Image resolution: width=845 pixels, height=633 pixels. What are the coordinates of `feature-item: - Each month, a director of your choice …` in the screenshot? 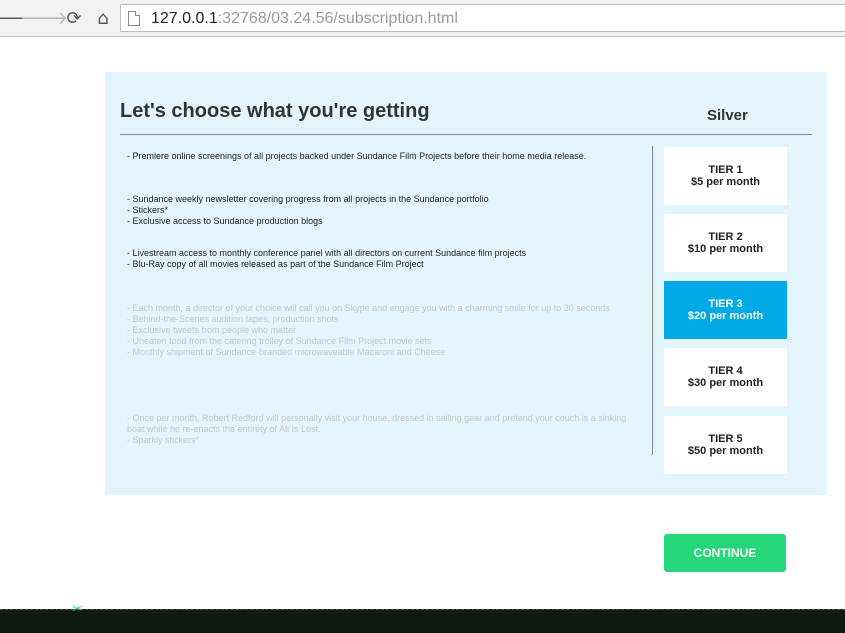 It's located at (368, 308).